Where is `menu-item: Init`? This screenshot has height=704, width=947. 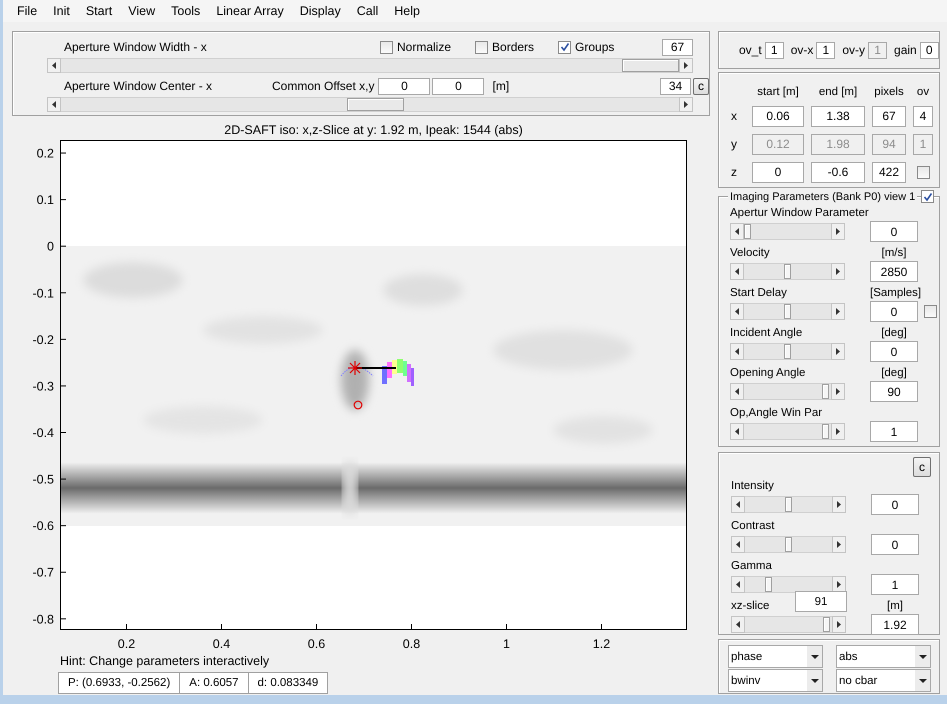
menu-item: Init is located at coordinates (61, 11).